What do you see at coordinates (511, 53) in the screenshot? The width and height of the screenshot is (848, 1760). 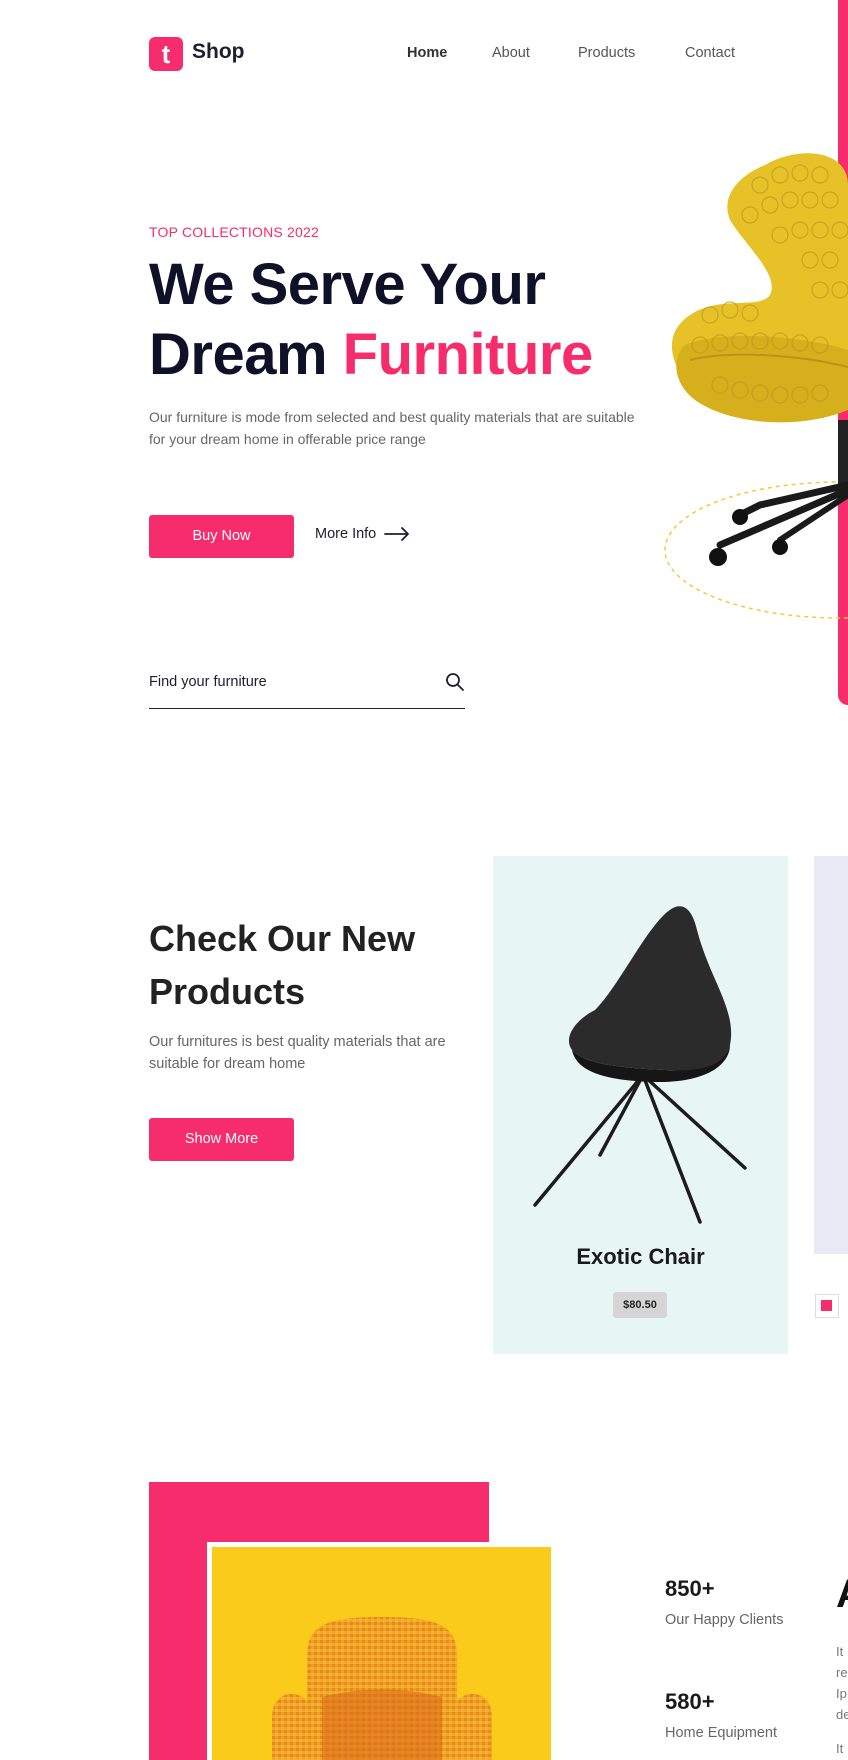 I see `nav-about: About` at bounding box center [511, 53].